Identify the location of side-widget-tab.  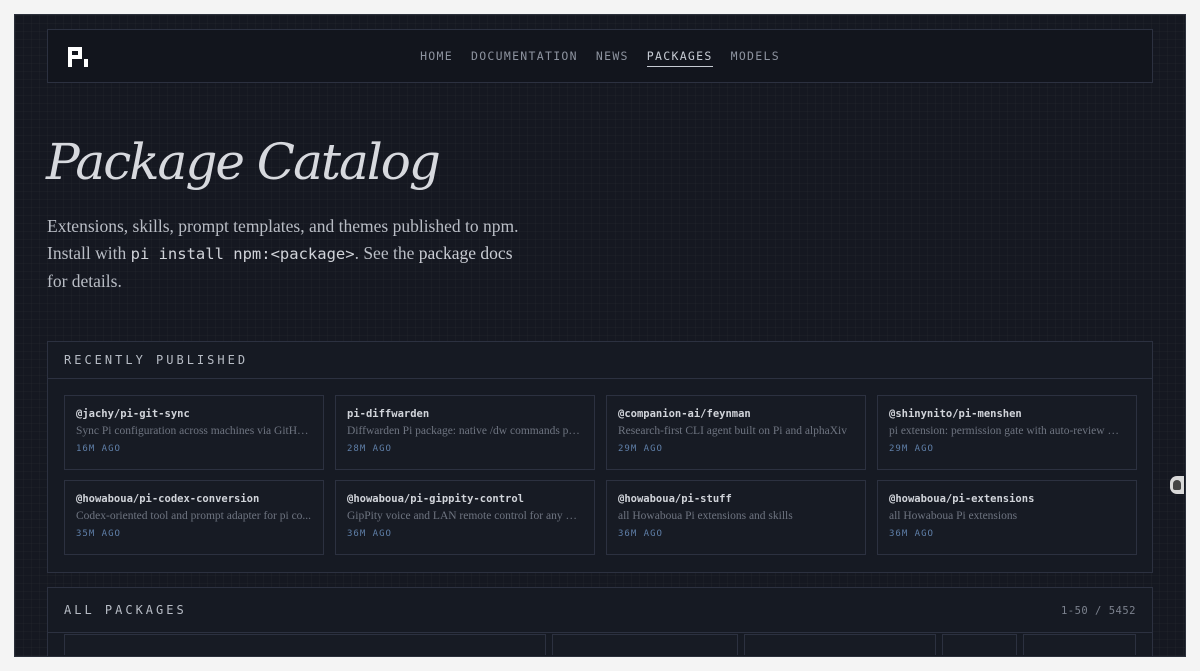
(1177, 485).